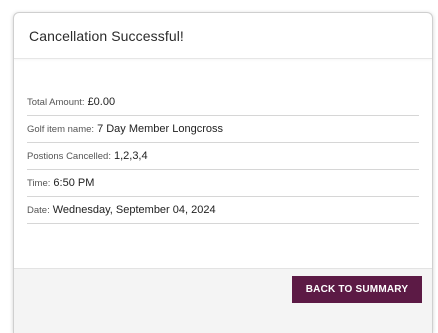 This screenshot has height=333, width=438. I want to click on dialog-header: Cancellation Successful!, so click(223, 36).